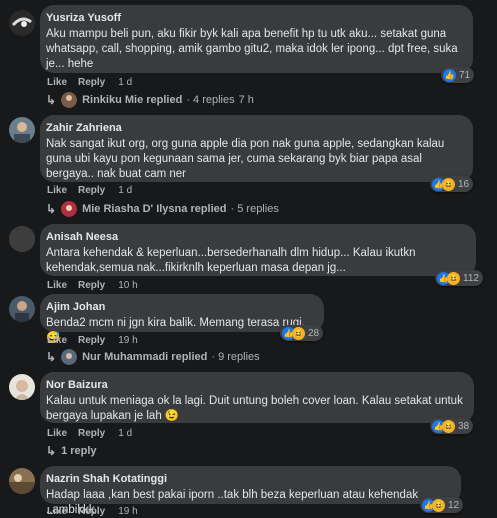  Describe the element at coordinates (180, 307) in the screenshot. I see `comment-author: Ajim Johan` at that location.